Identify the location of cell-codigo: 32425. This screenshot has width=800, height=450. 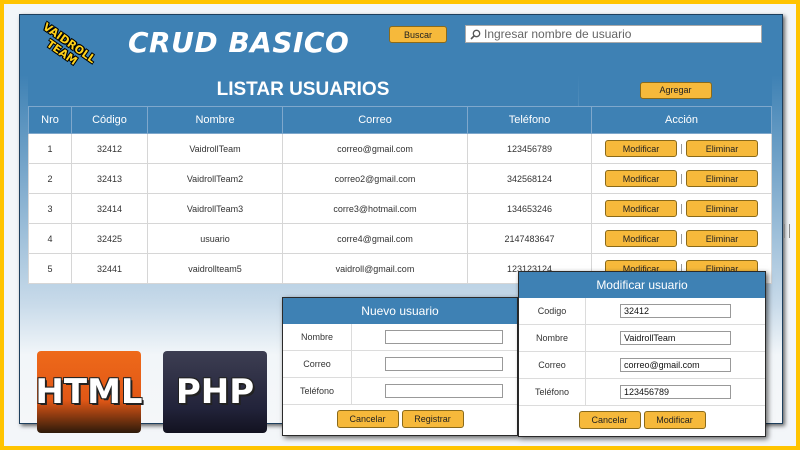
(109, 238).